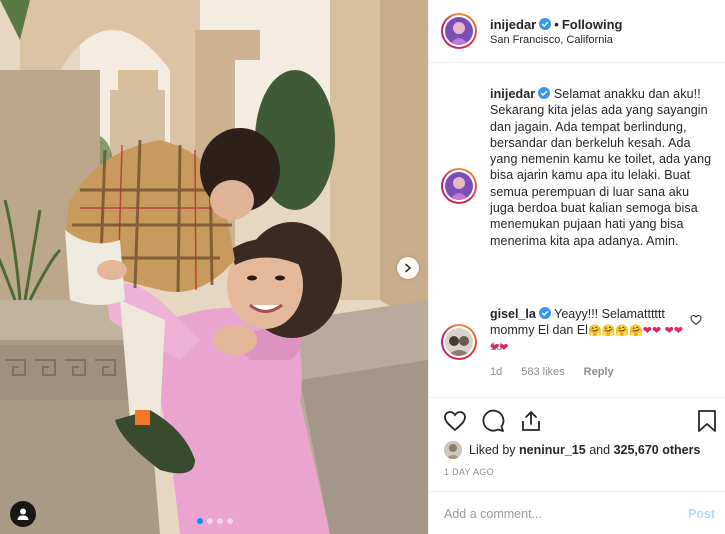  I want to click on author-username: inijedar, so click(513, 24).